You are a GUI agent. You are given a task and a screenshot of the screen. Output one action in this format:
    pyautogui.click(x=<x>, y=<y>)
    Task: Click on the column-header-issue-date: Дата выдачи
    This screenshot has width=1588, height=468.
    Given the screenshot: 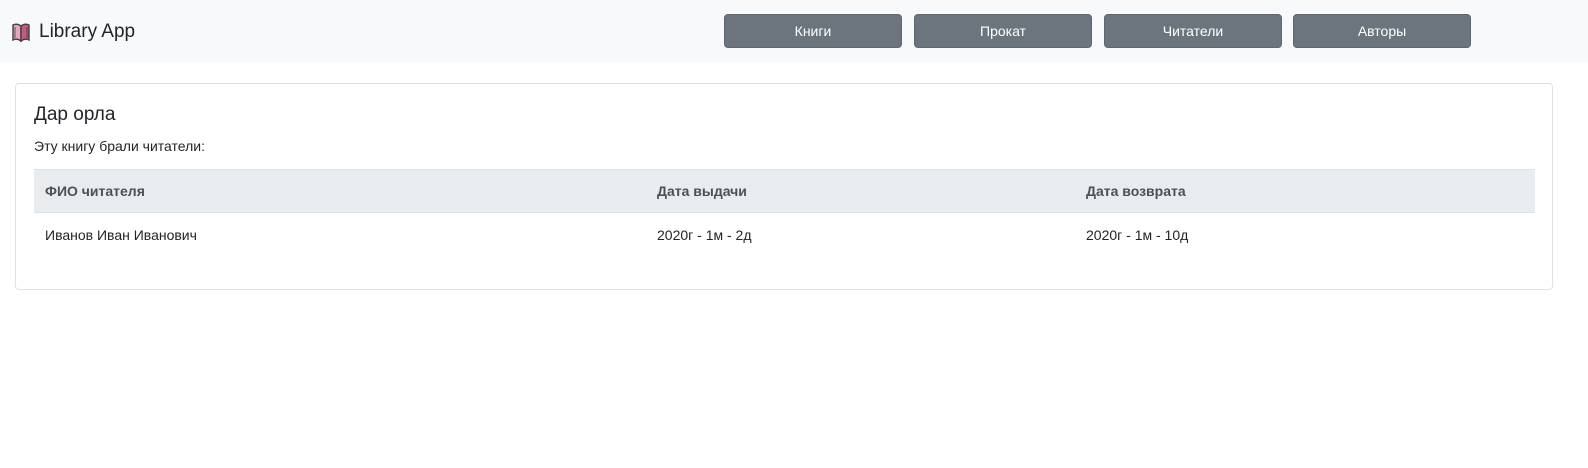 What is the action you would take?
    pyautogui.click(x=702, y=191)
    